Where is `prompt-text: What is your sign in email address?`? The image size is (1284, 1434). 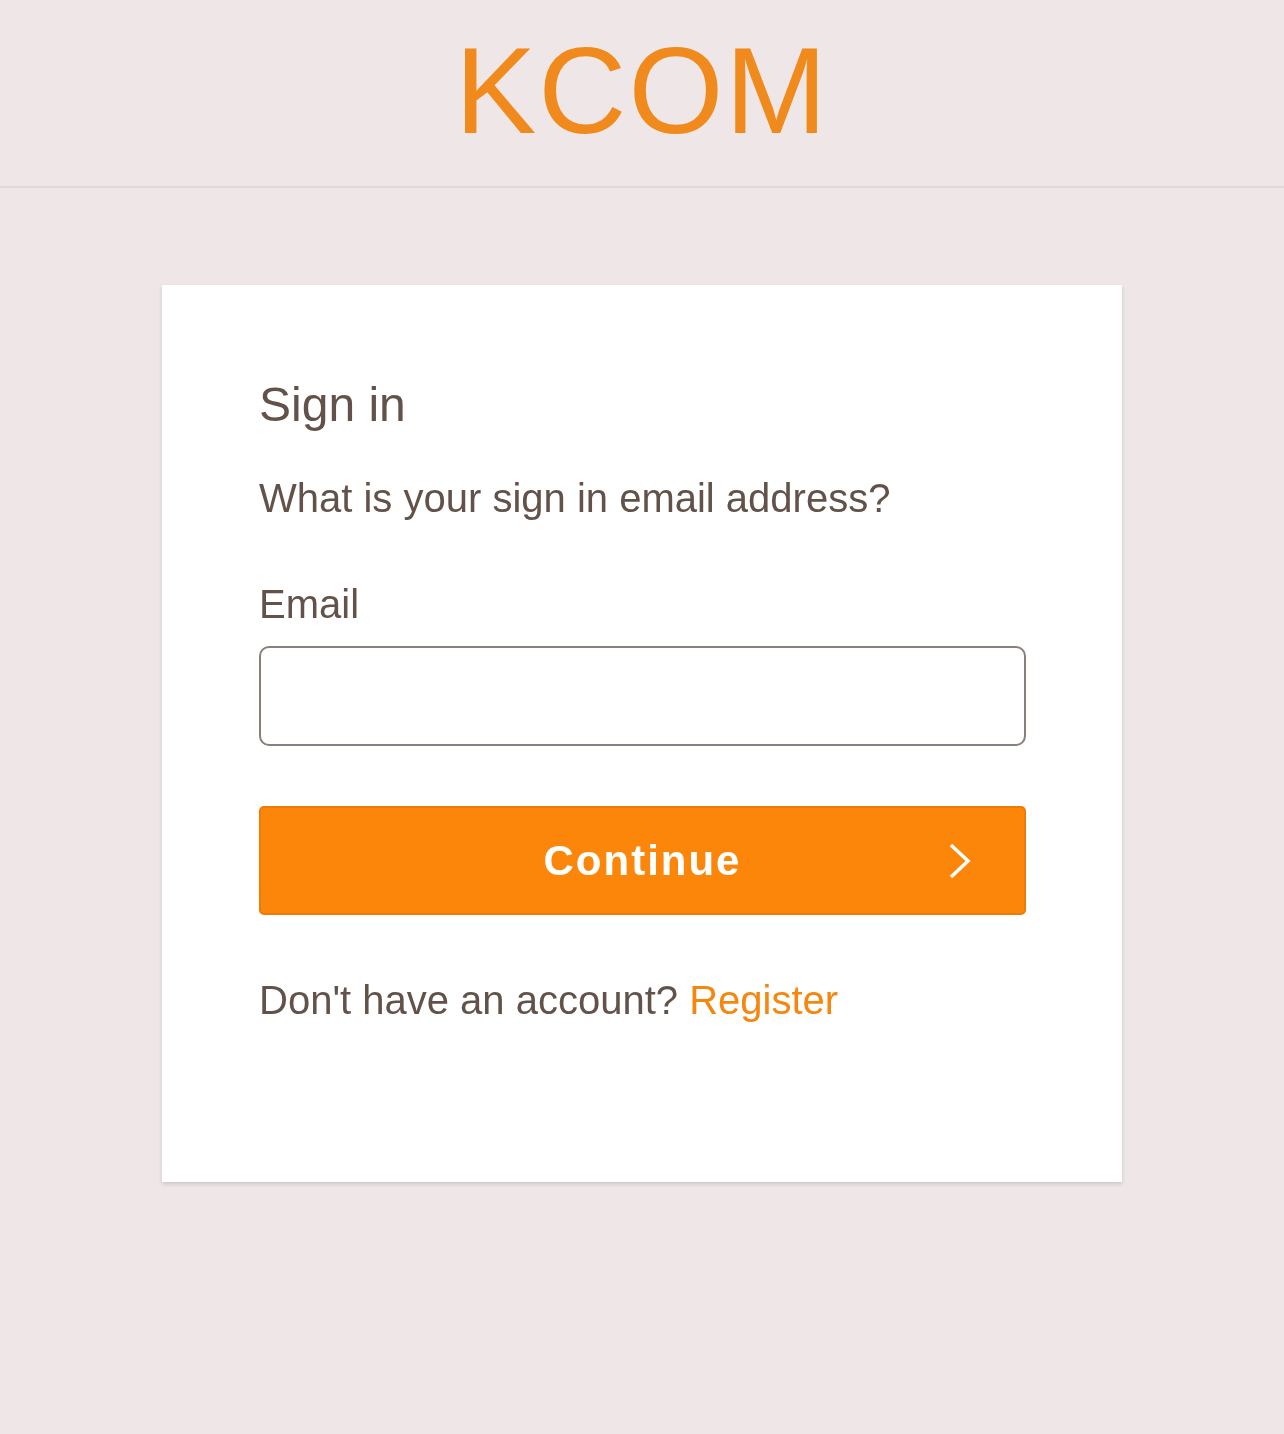 prompt-text: What is your sign in email address? is located at coordinates (575, 498).